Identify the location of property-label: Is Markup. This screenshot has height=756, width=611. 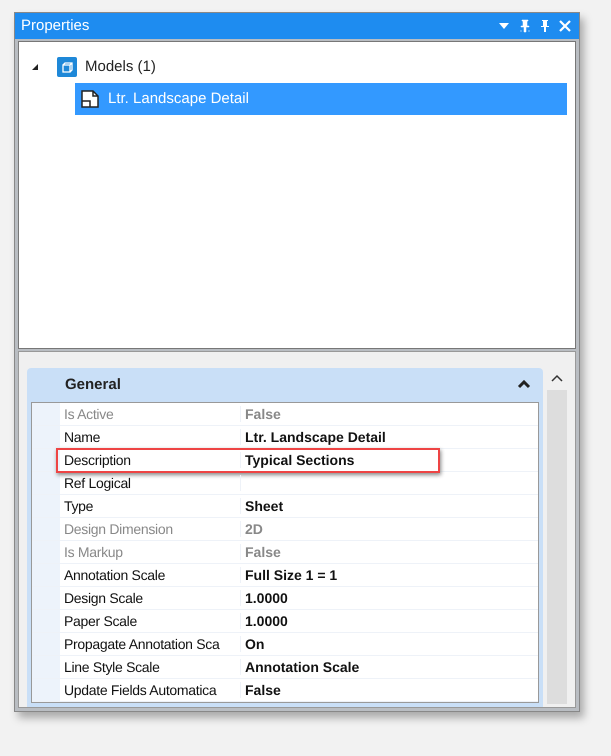
(150, 552).